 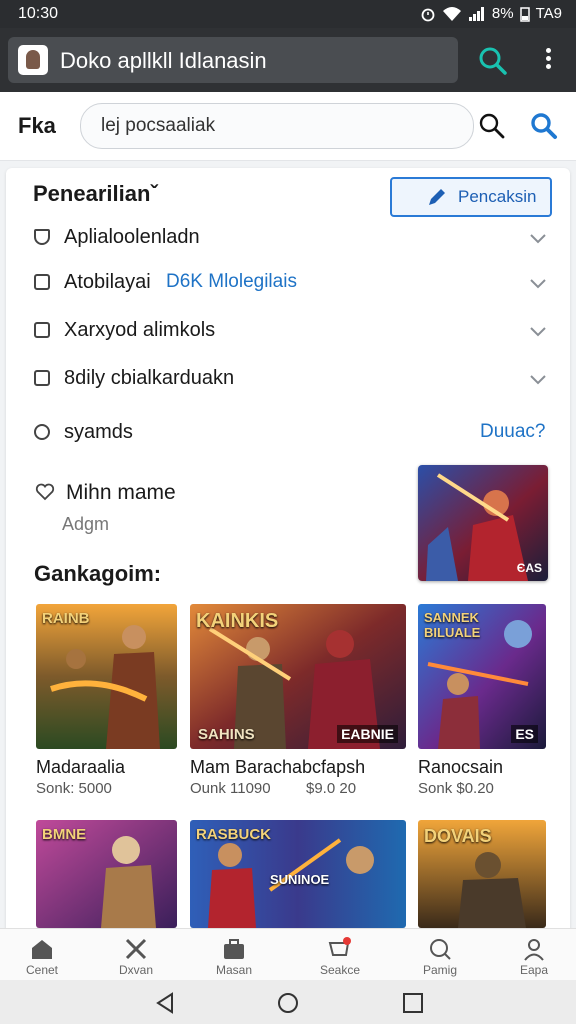 I want to click on search-filter-button: Pencaksin, so click(x=471, y=197).